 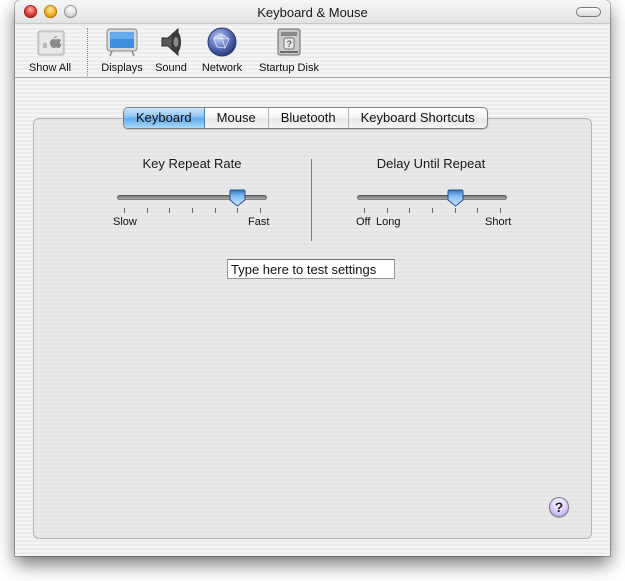 What do you see at coordinates (259, 222) in the screenshot?
I see `key-repeat-fast-label: Fast` at bounding box center [259, 222].